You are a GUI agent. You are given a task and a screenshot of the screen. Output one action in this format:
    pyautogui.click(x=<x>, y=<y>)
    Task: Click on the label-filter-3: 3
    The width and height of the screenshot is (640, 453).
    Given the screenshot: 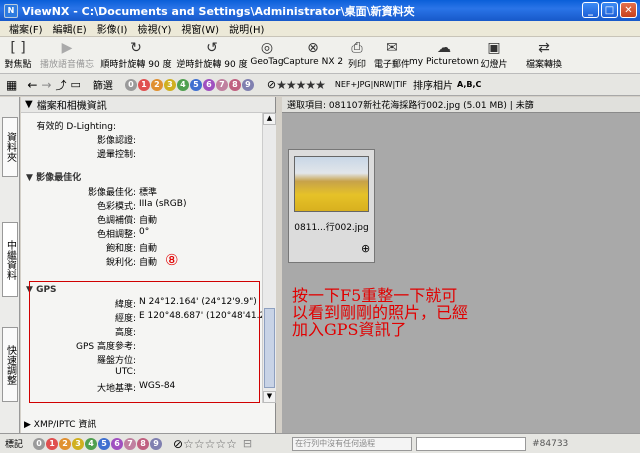 What is the action you would take?
    pyautogui.click(x=169, y=84)
    